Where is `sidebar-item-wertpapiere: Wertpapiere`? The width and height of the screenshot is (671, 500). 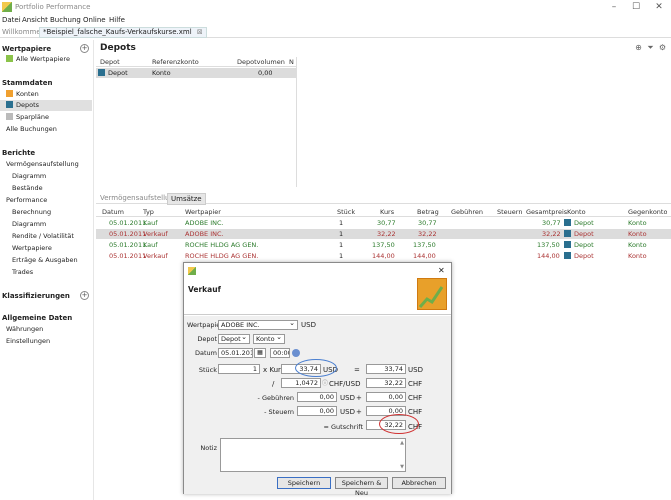 sidebar-item-wertpapiere: Wertpapiere is located at coordinates (32, 248).